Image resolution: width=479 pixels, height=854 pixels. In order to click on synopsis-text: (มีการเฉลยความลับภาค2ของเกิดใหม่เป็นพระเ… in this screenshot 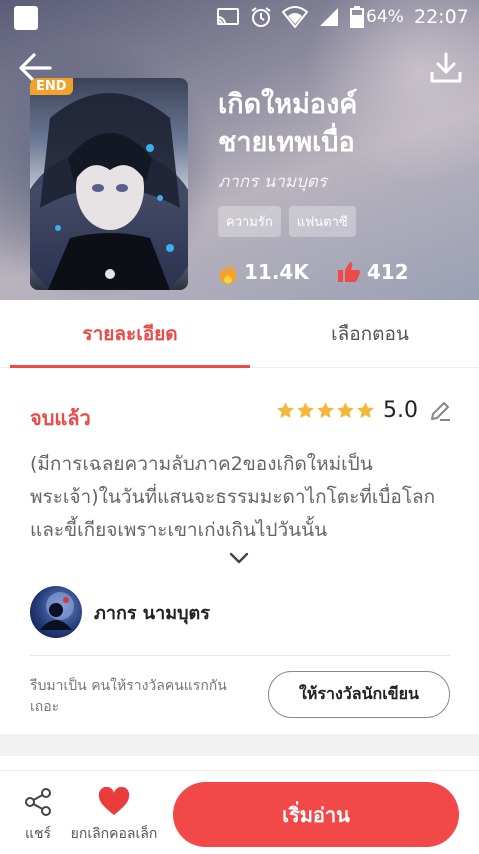, I will do `click(233, 497)`.